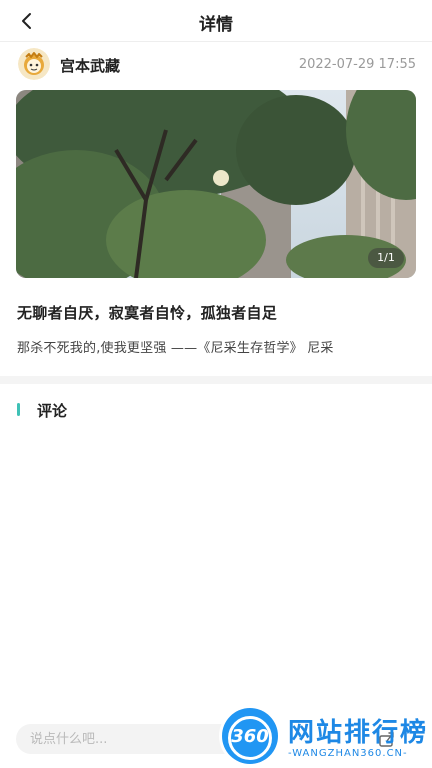 The width and height of the screenshot is (432, 768). Describe the element at coordinates (357, 64) in the screenshot. I see `post-timestamp: 2022-07-29 17:55` at that location.